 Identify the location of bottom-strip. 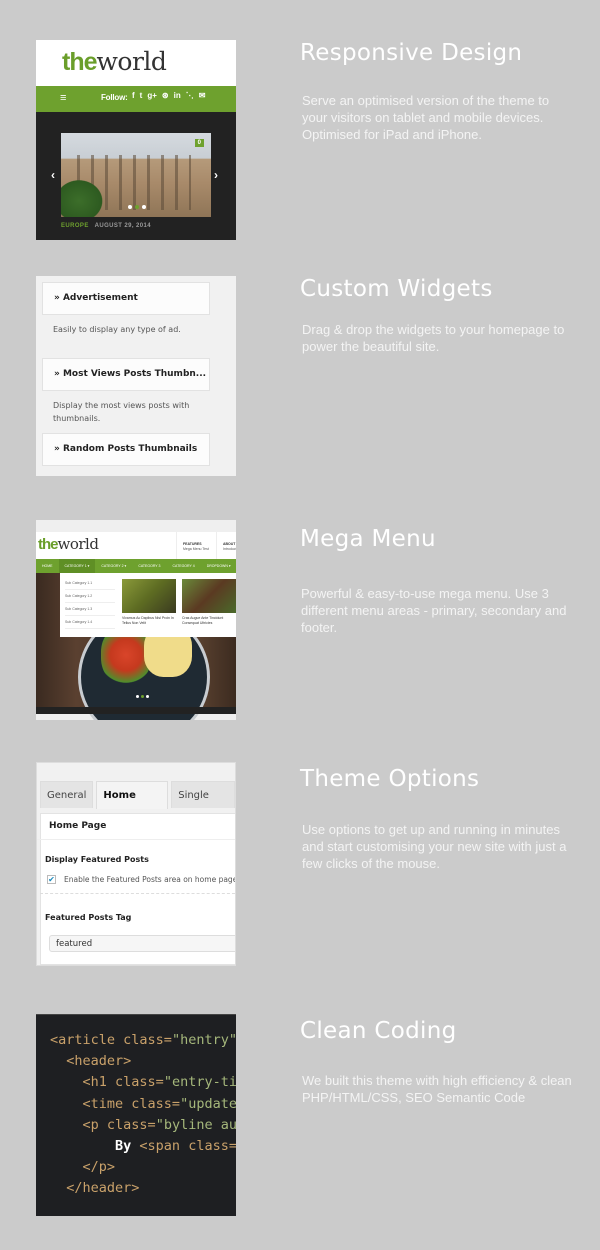
(136, 710).